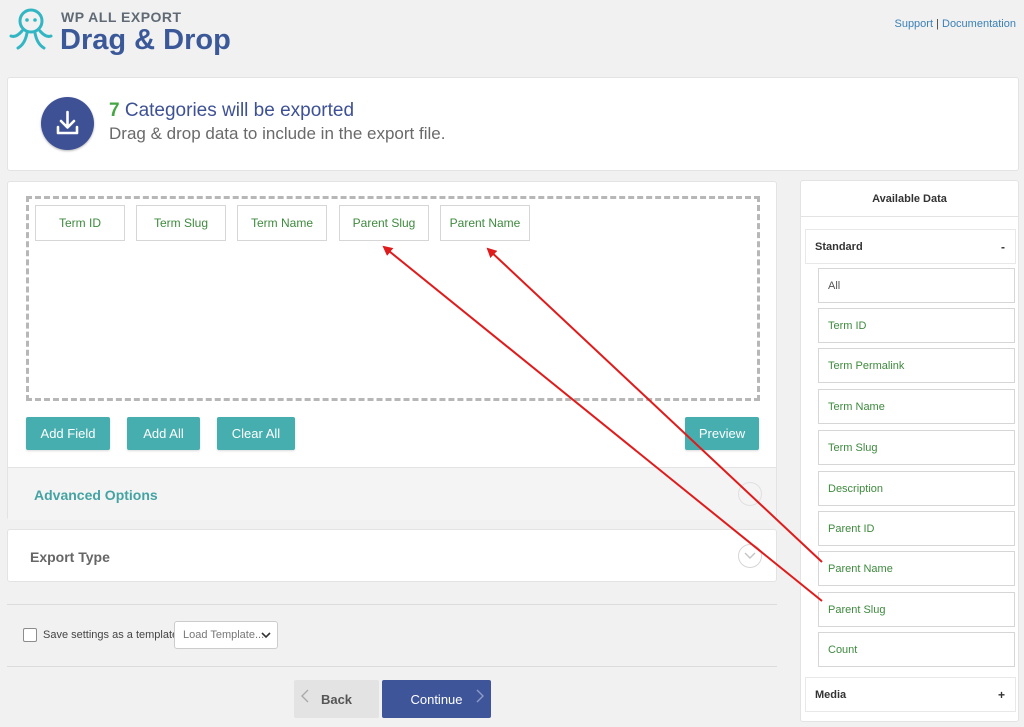 This screenshot has height=727, width=1024. Describe the element at coordinates (163, 433) in the screenshot. I see `add-all-button: Add All` at that location.